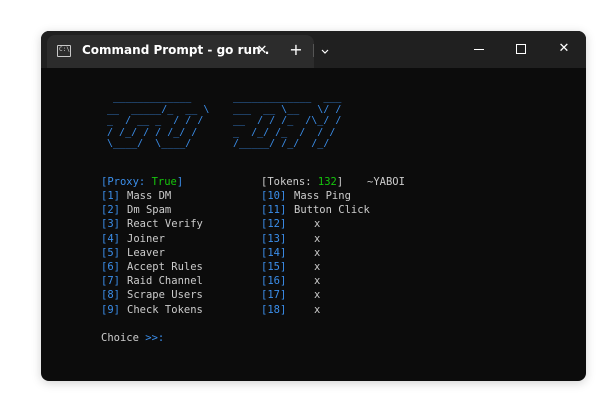  Describe the element at coordinates (110, 281) in the screenshot. I see `menu-item-number: [7]` at that location.